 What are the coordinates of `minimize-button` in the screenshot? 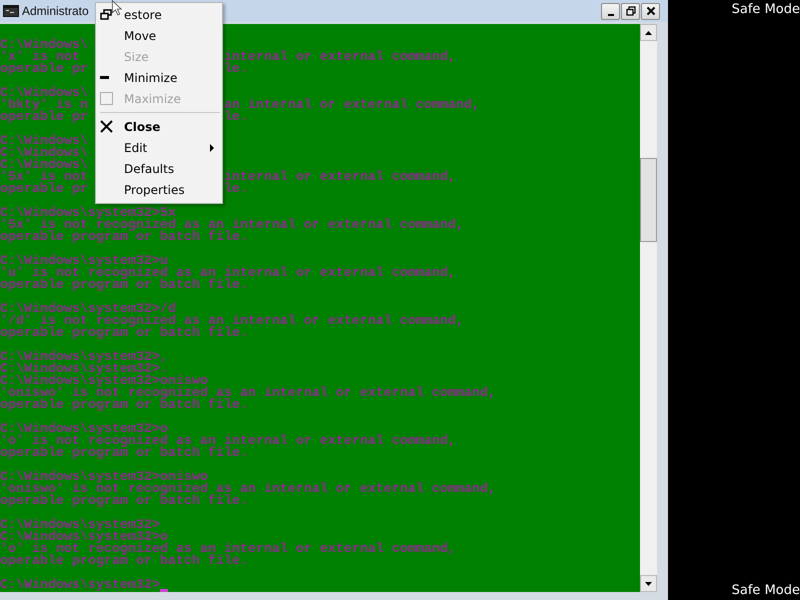 It's located at (610, 11).